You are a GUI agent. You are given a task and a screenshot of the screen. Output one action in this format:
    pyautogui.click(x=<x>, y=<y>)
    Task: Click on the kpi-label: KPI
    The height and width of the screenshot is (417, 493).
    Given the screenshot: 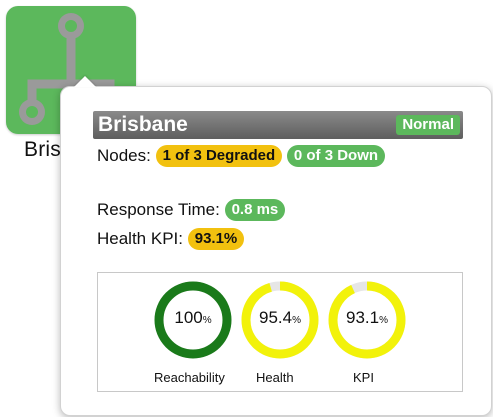 What is the action you would take?
    pyautogui.click(x=363, y=377)
    